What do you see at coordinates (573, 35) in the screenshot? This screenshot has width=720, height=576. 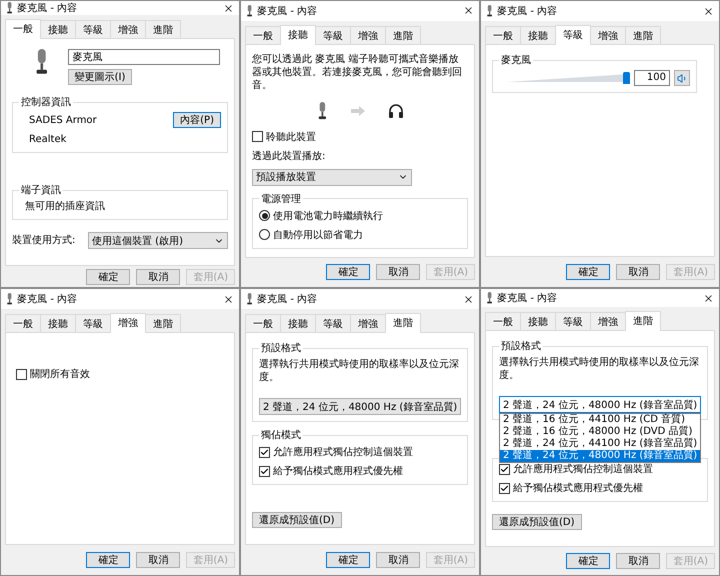 I see `tab: 等級` at bounding box center [573, 35].